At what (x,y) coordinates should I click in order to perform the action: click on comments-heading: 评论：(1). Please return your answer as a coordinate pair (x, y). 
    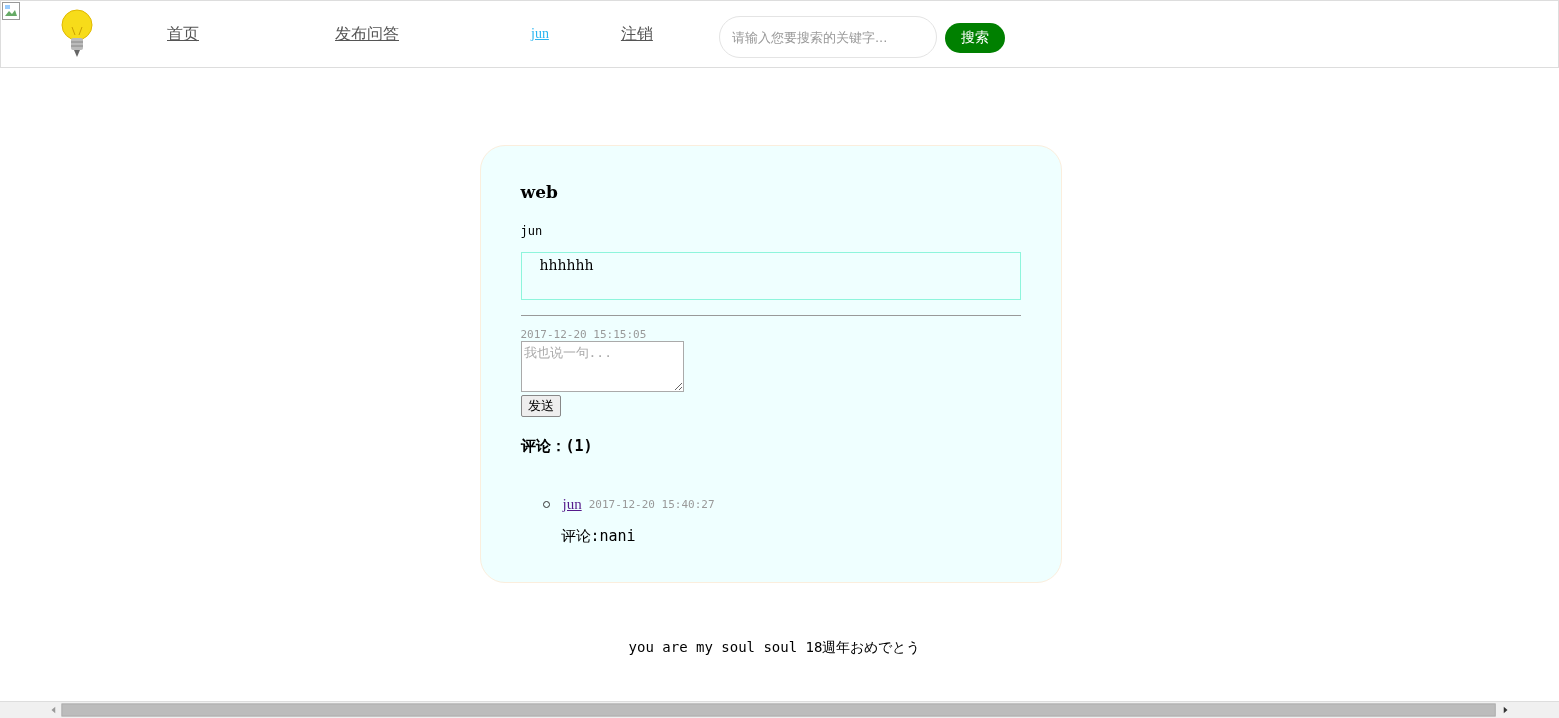
    Looking at the image, I should click on (557, 446).